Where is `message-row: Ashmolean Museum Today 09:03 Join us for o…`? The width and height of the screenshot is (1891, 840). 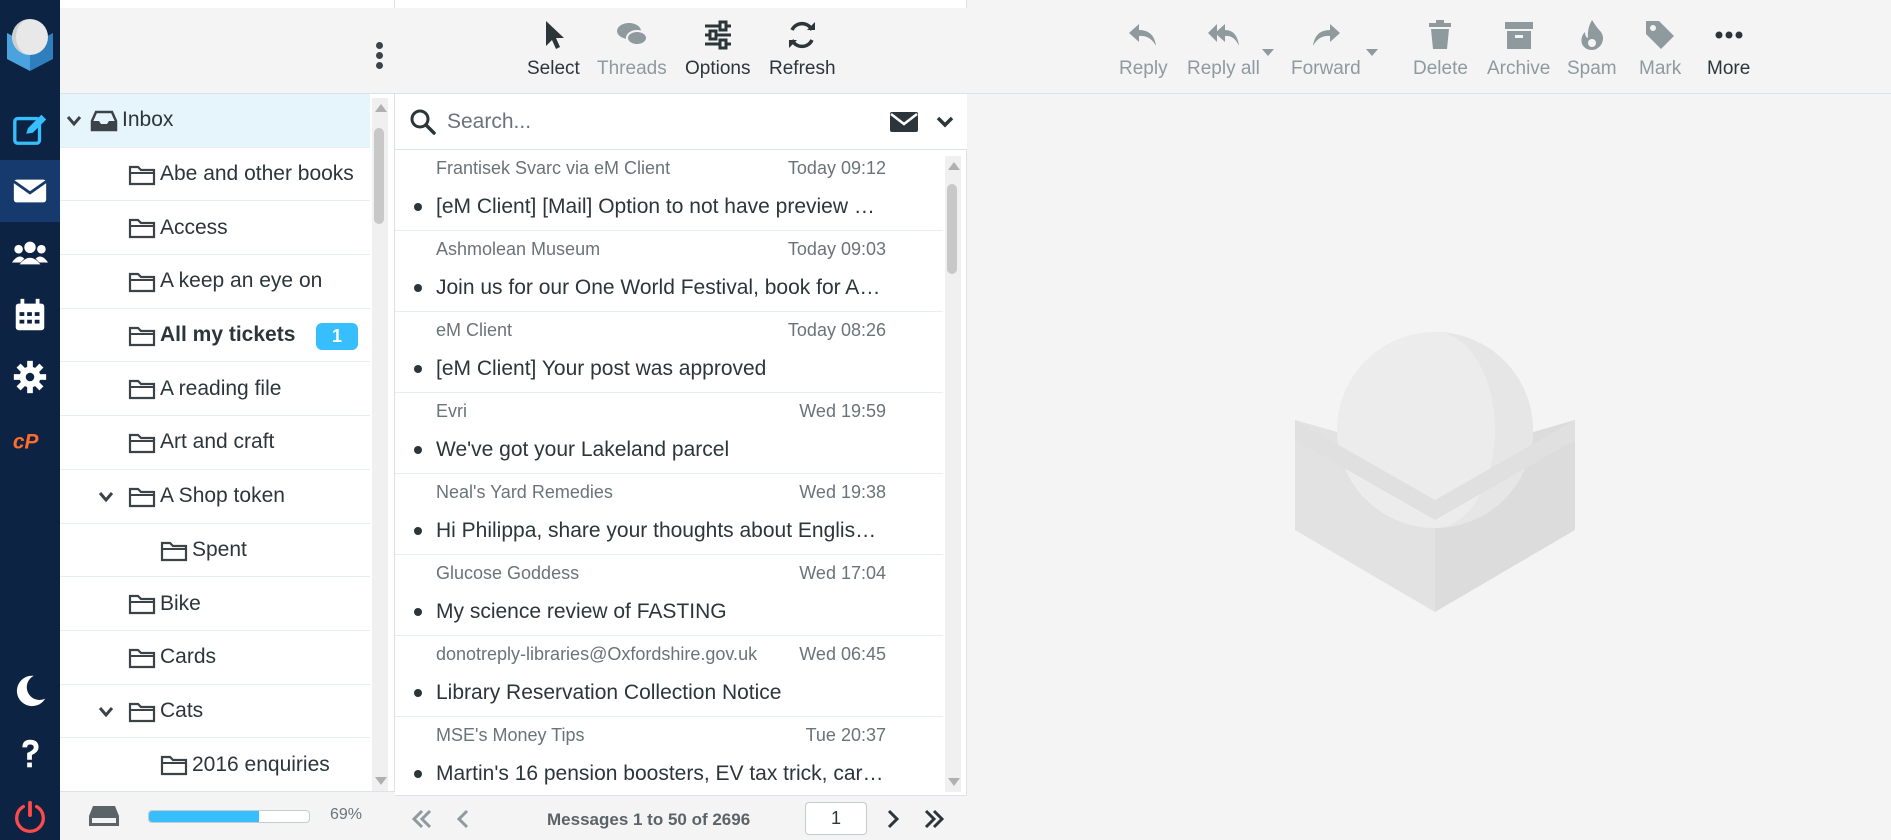
message-row: Ashmolean Museum Today 09:03 Join us for o… is located at coordinates (669, 271).